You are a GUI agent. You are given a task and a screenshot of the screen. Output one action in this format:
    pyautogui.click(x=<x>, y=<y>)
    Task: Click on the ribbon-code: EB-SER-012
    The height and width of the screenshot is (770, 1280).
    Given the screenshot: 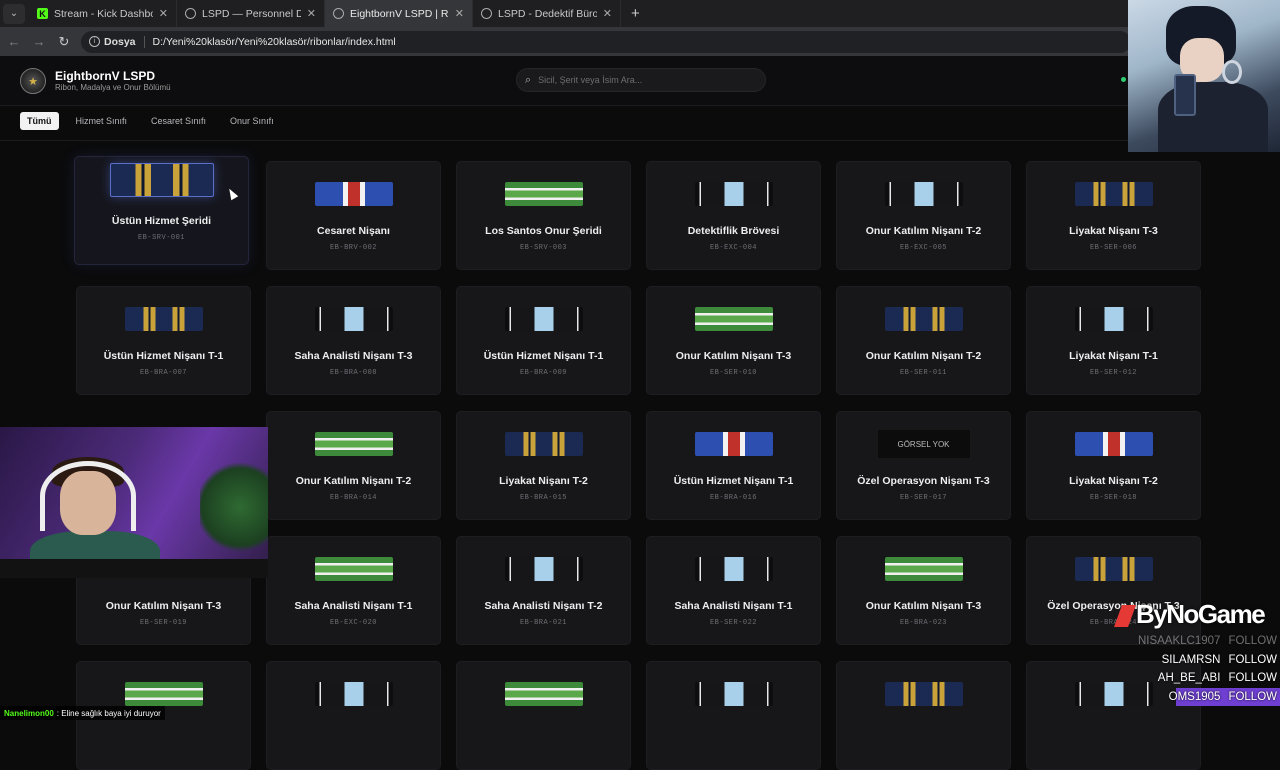 What is the action you would take?
    pyautogui.click(x=1113, y=373)
    